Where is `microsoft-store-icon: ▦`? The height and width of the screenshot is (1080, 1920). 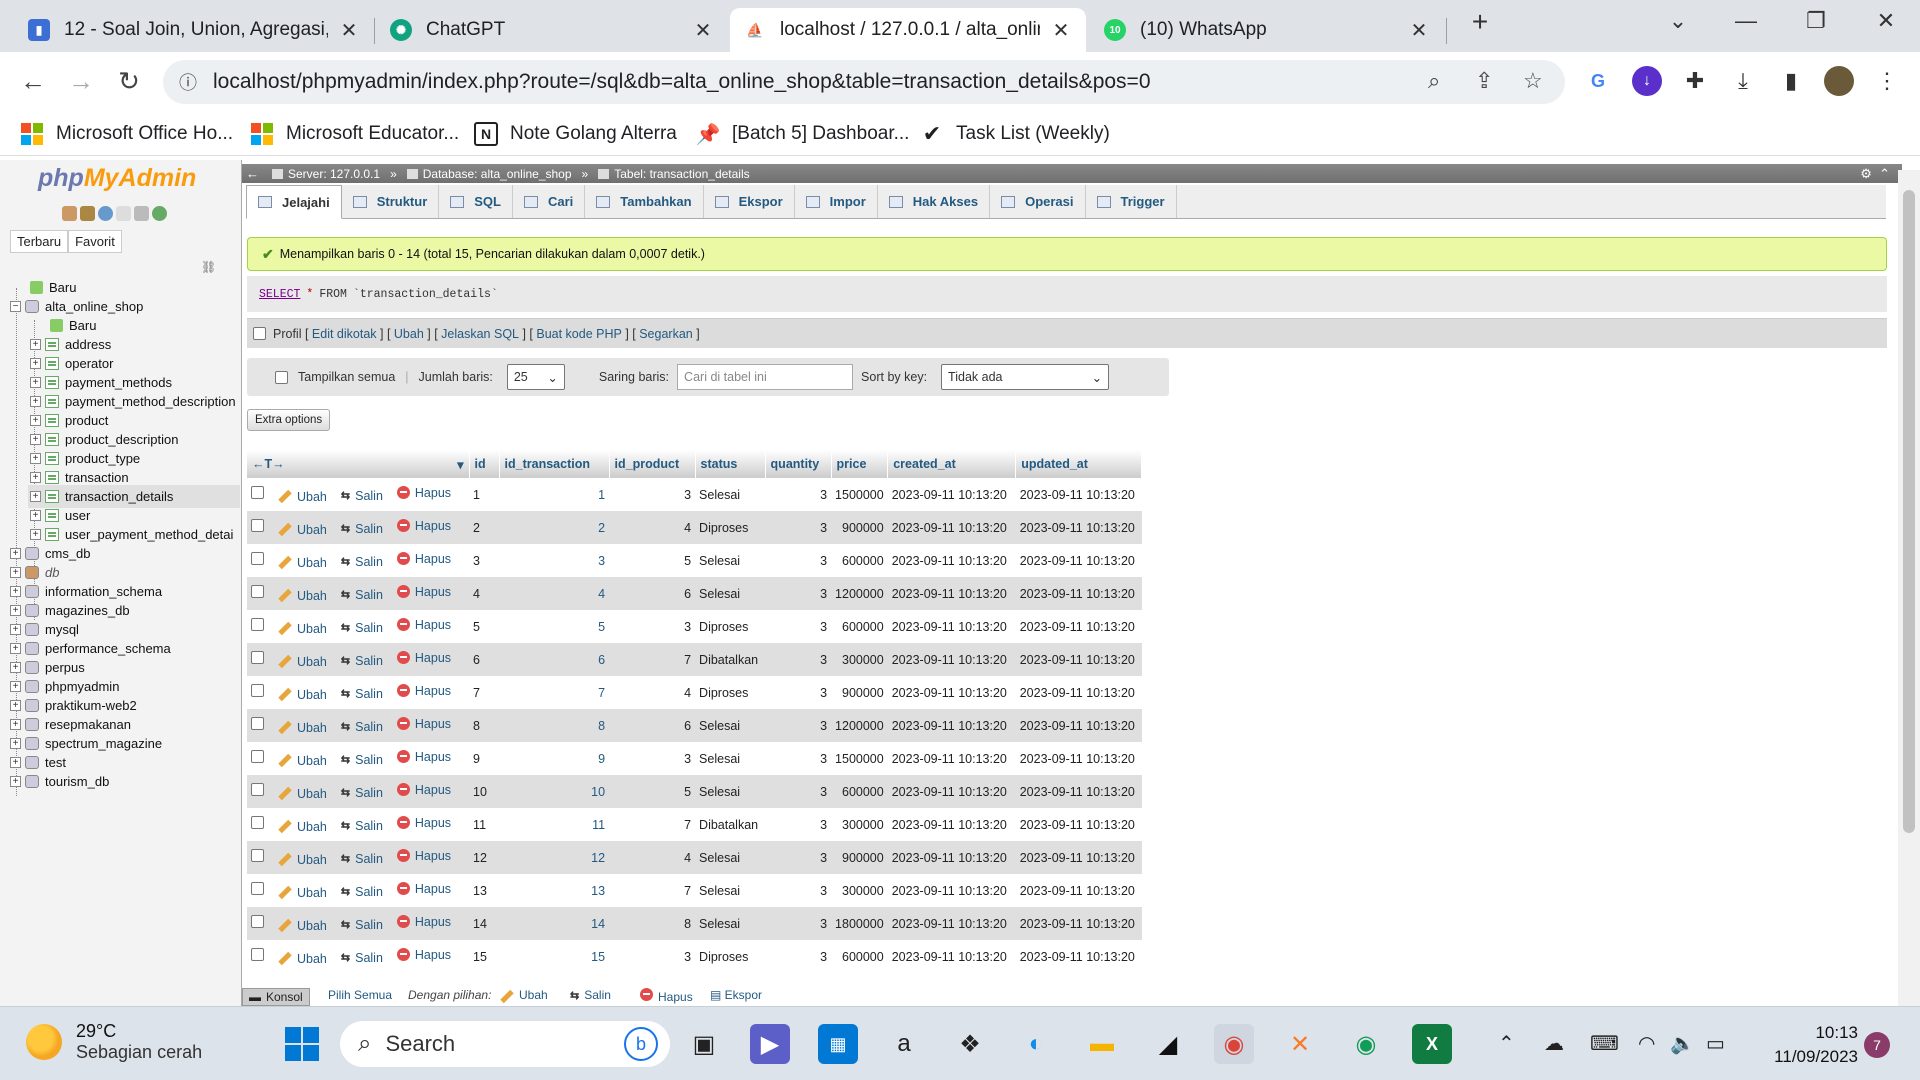 microsoft-store-icon: ▦ is located at coordinates (838, 1044).